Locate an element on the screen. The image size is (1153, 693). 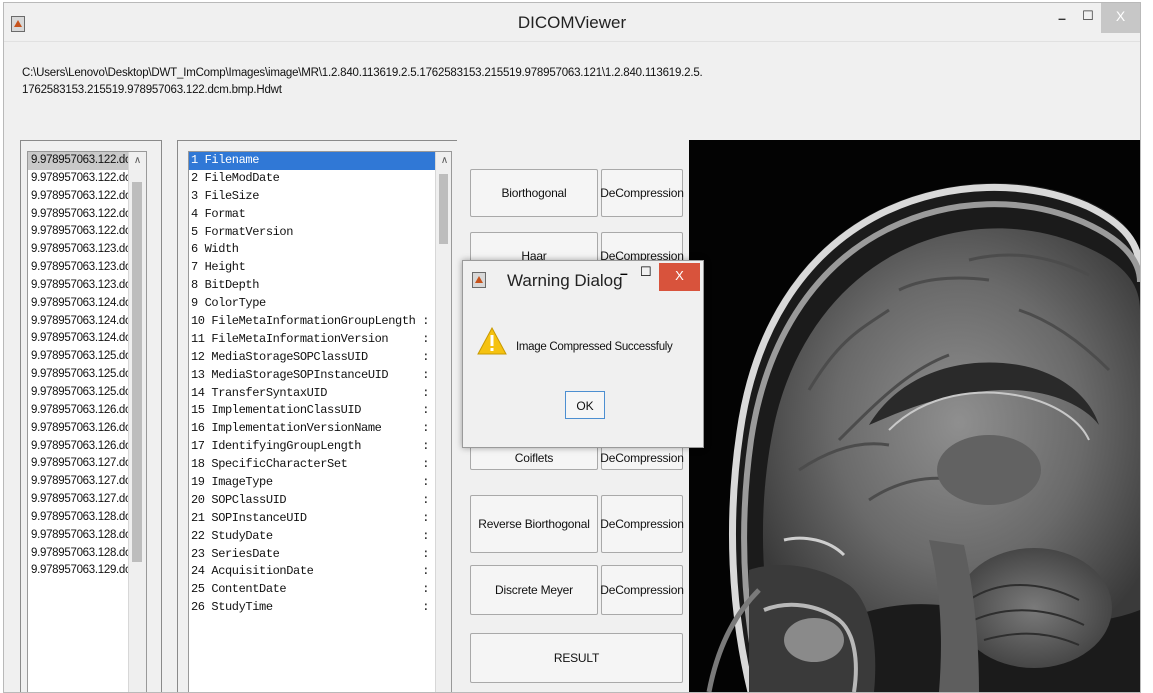
warning-icon is located at coordinates (492, 341).